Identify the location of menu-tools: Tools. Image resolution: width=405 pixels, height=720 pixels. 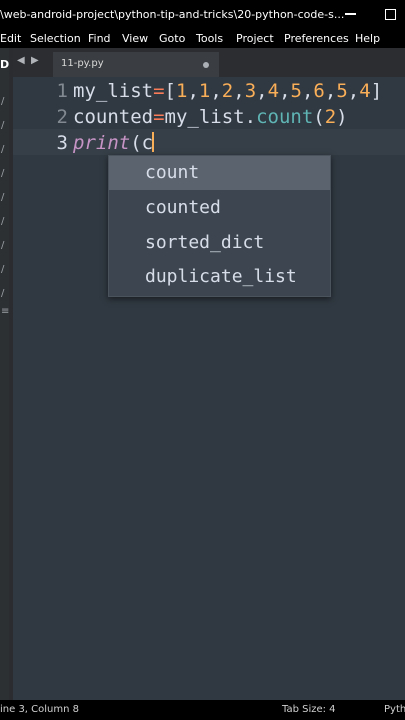
(209, 38).